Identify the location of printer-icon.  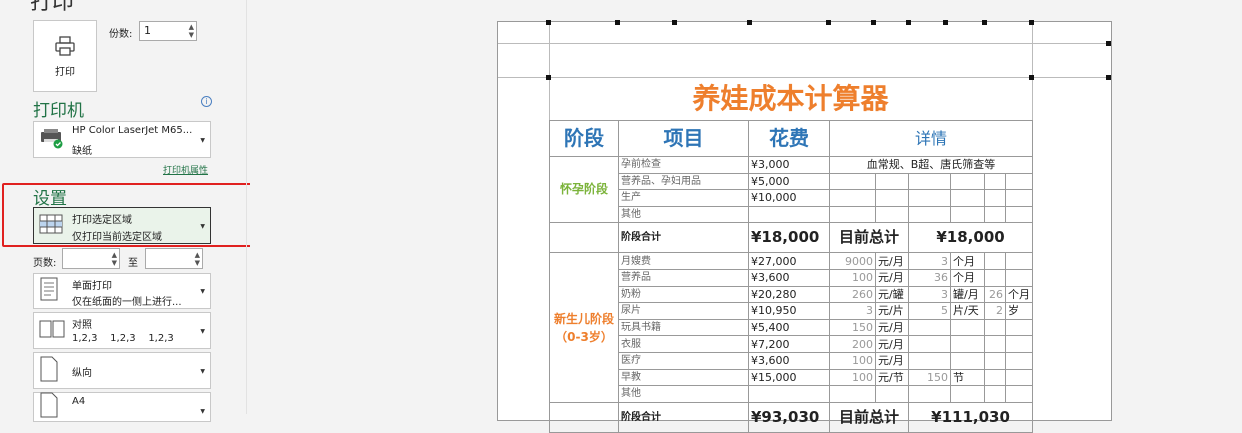
(65, 45).